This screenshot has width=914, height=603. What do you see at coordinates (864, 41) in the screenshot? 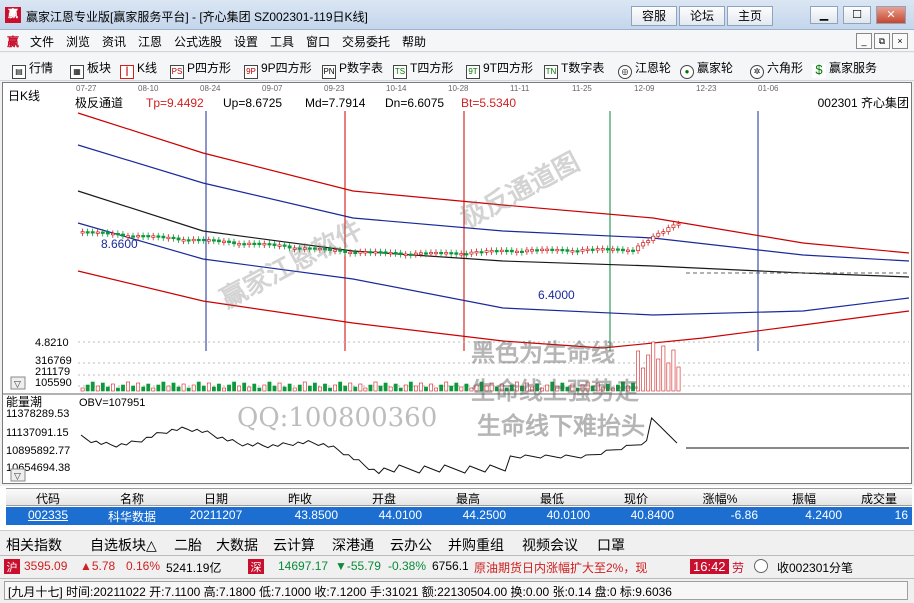
I see `mdi-minimize-icon: _` at bounding box center [864, 41].